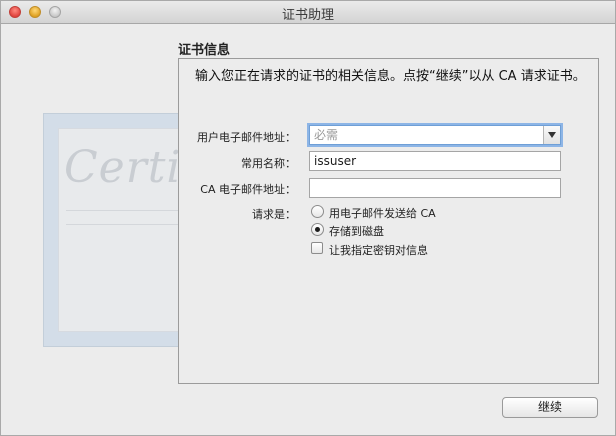 This screenshot has width=616, height=436. What do you see at coordinates (382, 213) in the screenshot?
I see `radio-email-to-ca-label: 用电子邮件发送给 CA` at bounding box center [382, 213].